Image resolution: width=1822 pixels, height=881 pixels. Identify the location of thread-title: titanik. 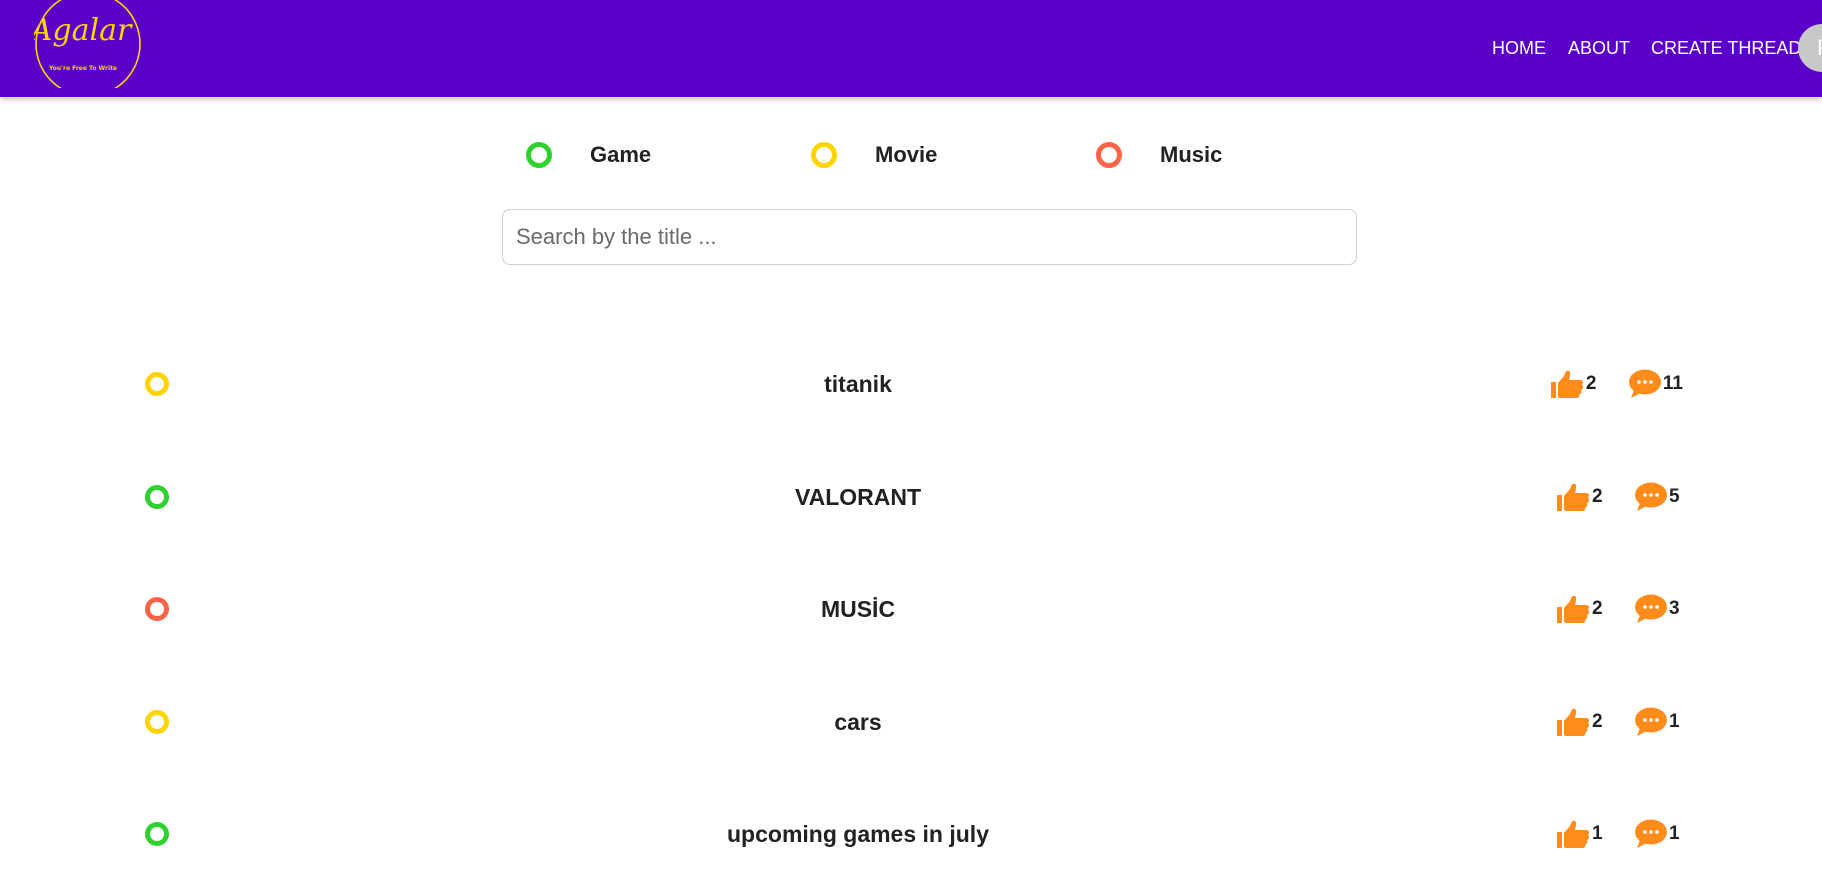
(858, 384).